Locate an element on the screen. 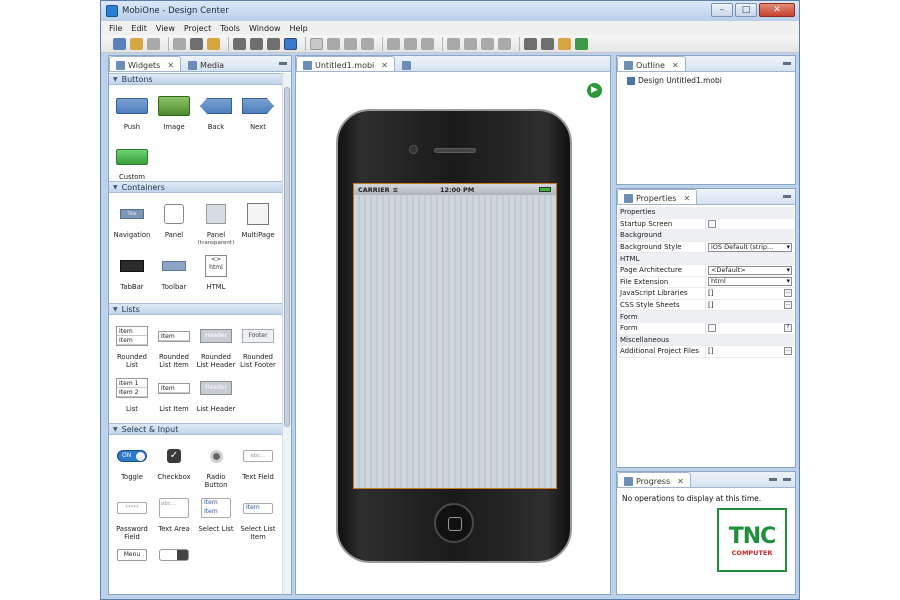 Image resolution: width=900 pixels, height=600 pixels. help-icon: ? is located at coordinates (788, 327).